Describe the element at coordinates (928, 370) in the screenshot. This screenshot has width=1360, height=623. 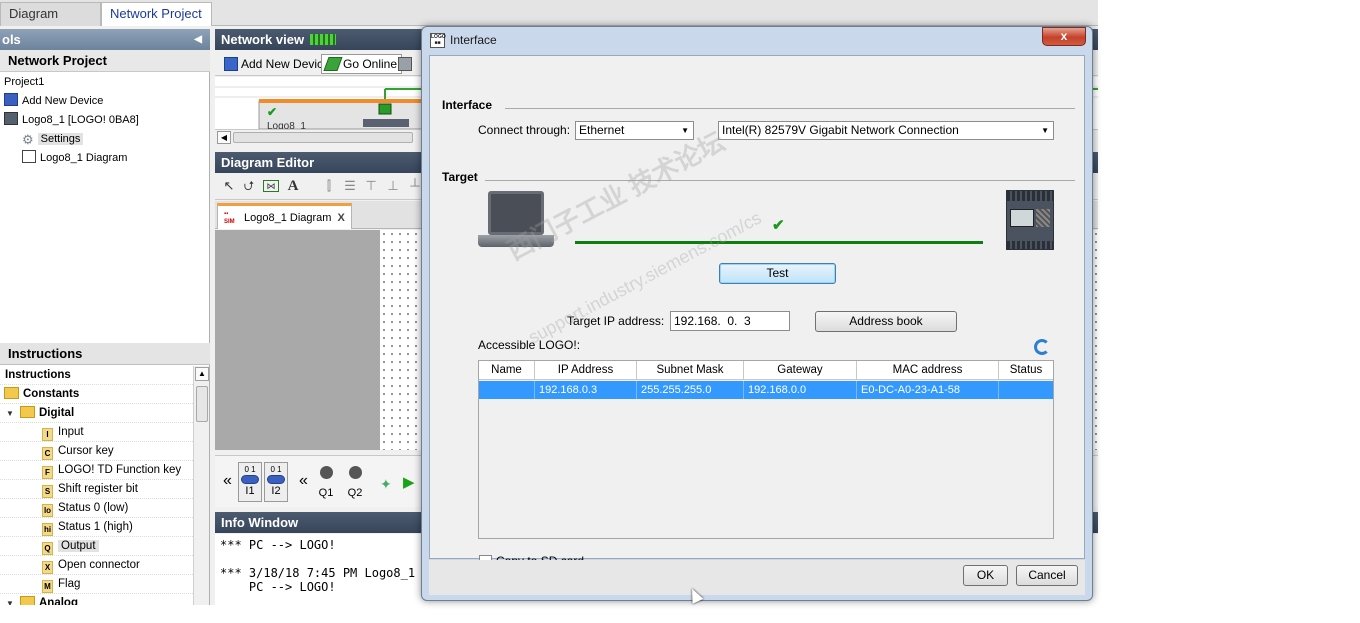
I see `column-header-mac: MAC address` at that location.